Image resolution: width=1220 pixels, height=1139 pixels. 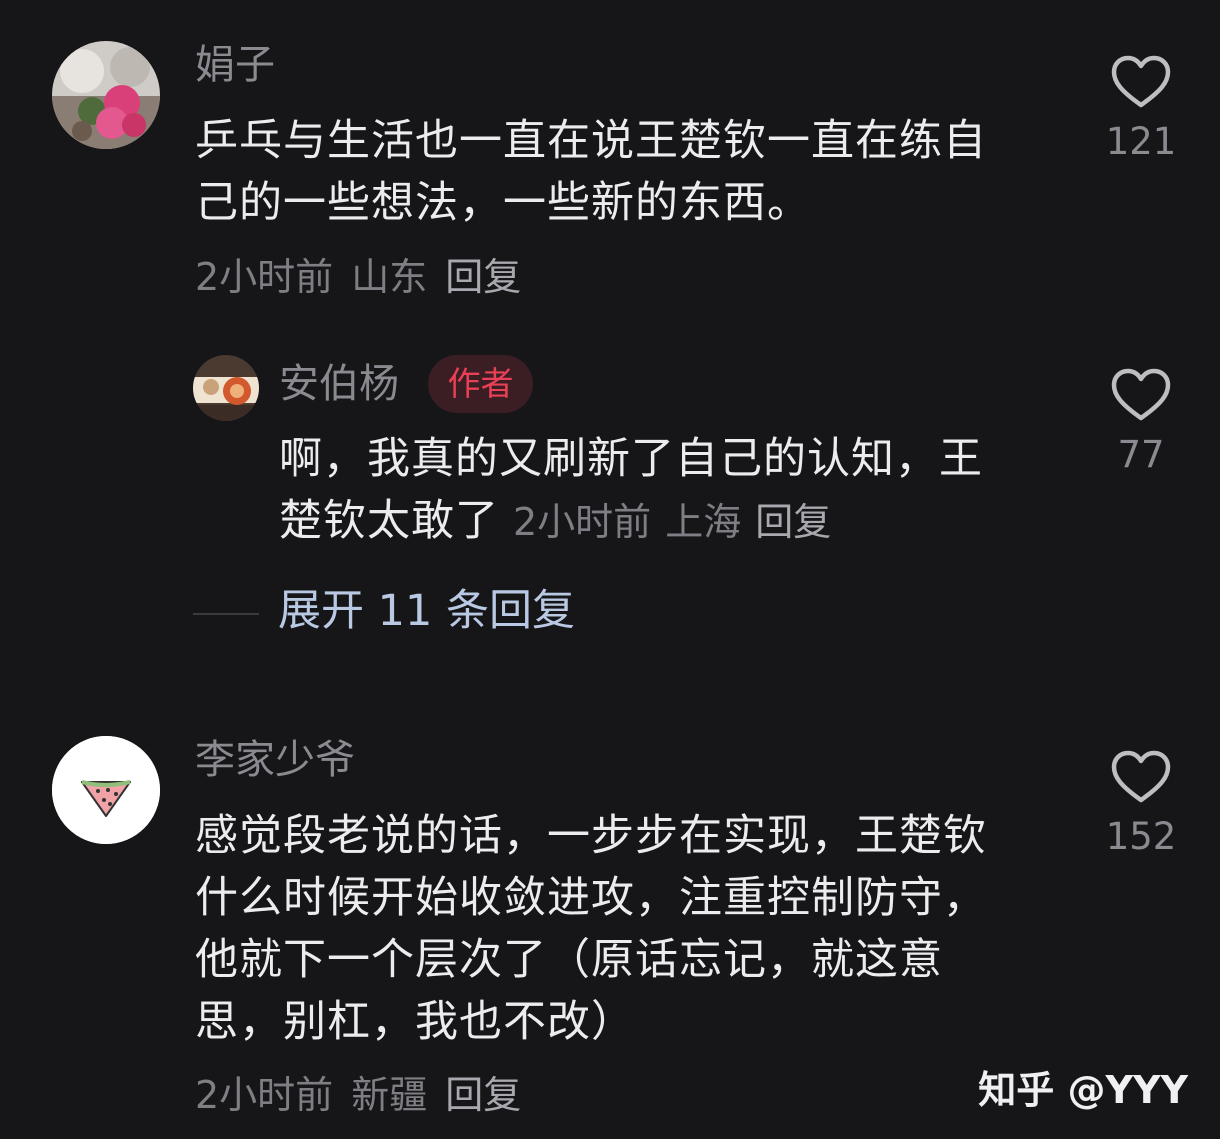 I want to click on divider, so click(x=226, y=614).